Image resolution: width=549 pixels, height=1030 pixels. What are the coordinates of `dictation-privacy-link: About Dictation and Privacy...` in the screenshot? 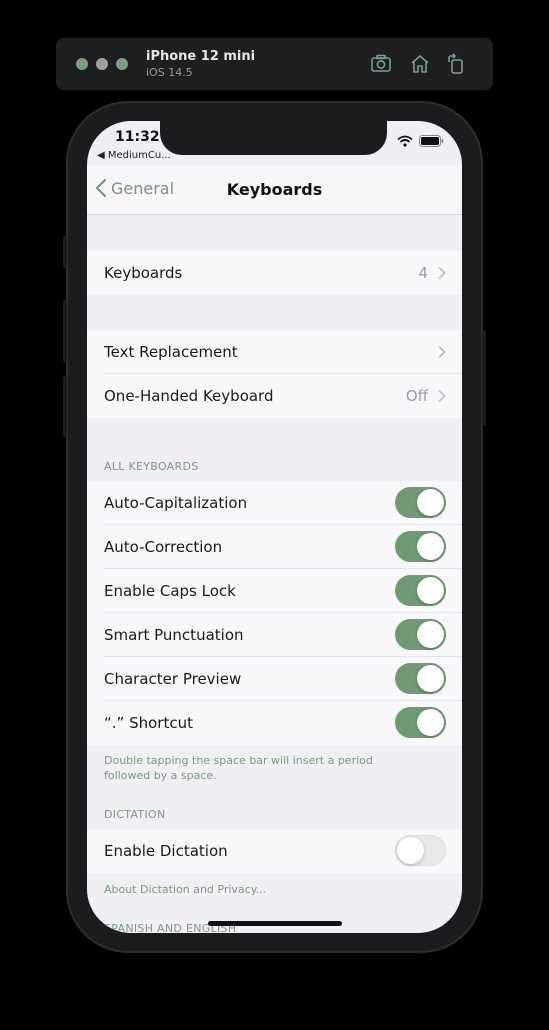 It's located at (259, 889).